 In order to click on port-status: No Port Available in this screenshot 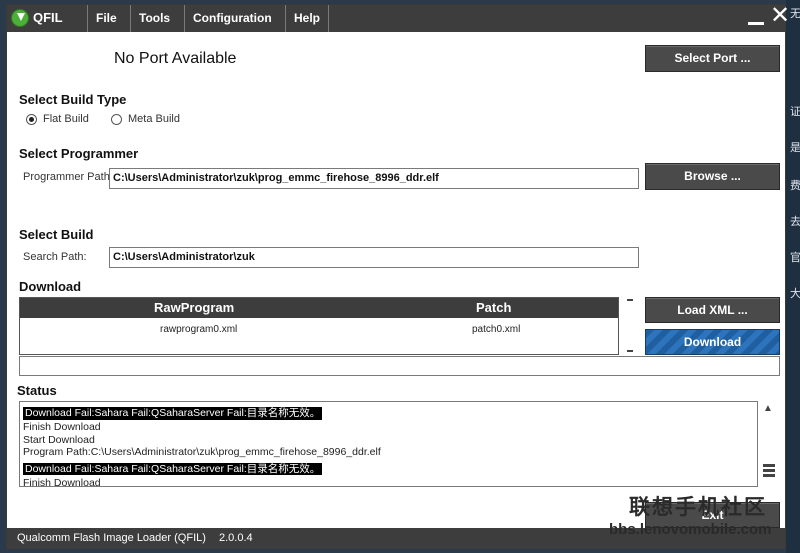, I will do `click(175, 58)`.